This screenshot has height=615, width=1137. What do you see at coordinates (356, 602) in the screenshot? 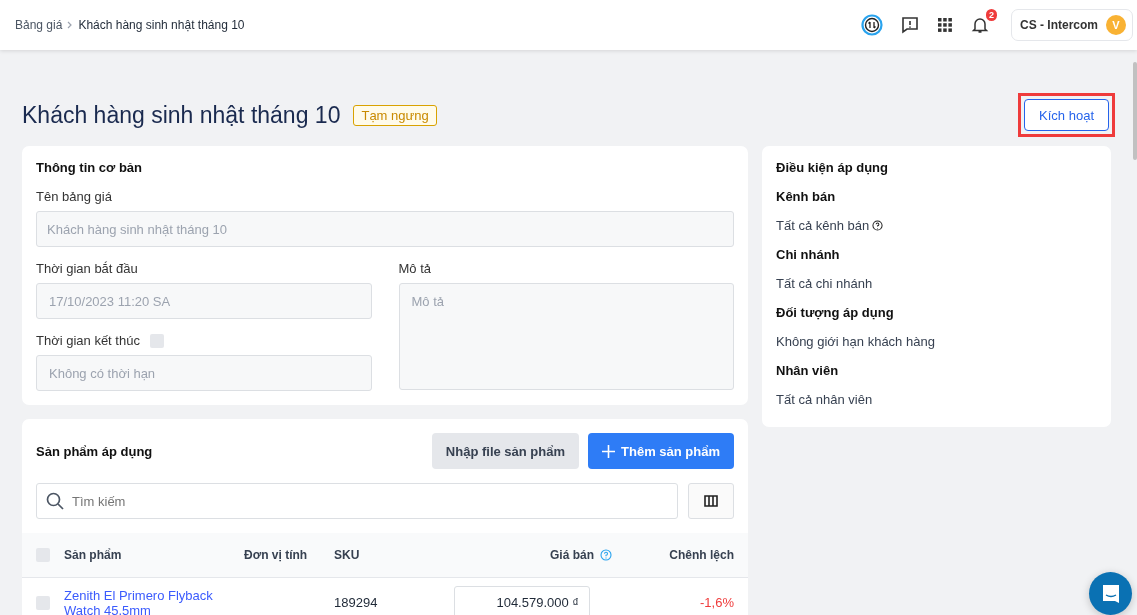
I see `table-cell-text: 189294` at bounding box center [356, 602].